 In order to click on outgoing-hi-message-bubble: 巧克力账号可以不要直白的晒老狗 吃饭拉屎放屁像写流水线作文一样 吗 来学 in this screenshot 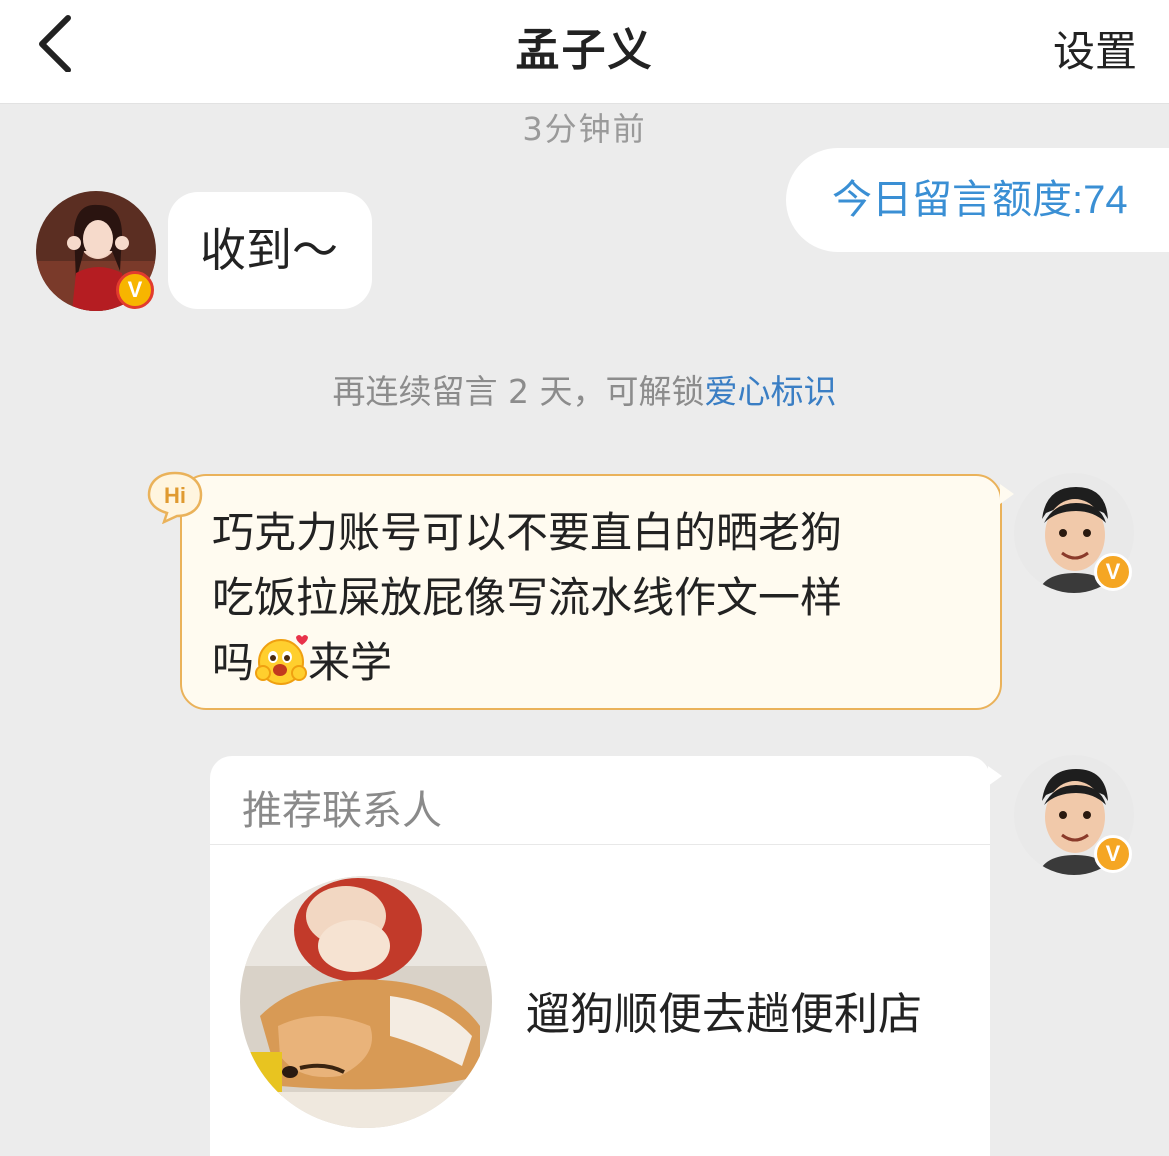, I will do `click(591, 592)`.